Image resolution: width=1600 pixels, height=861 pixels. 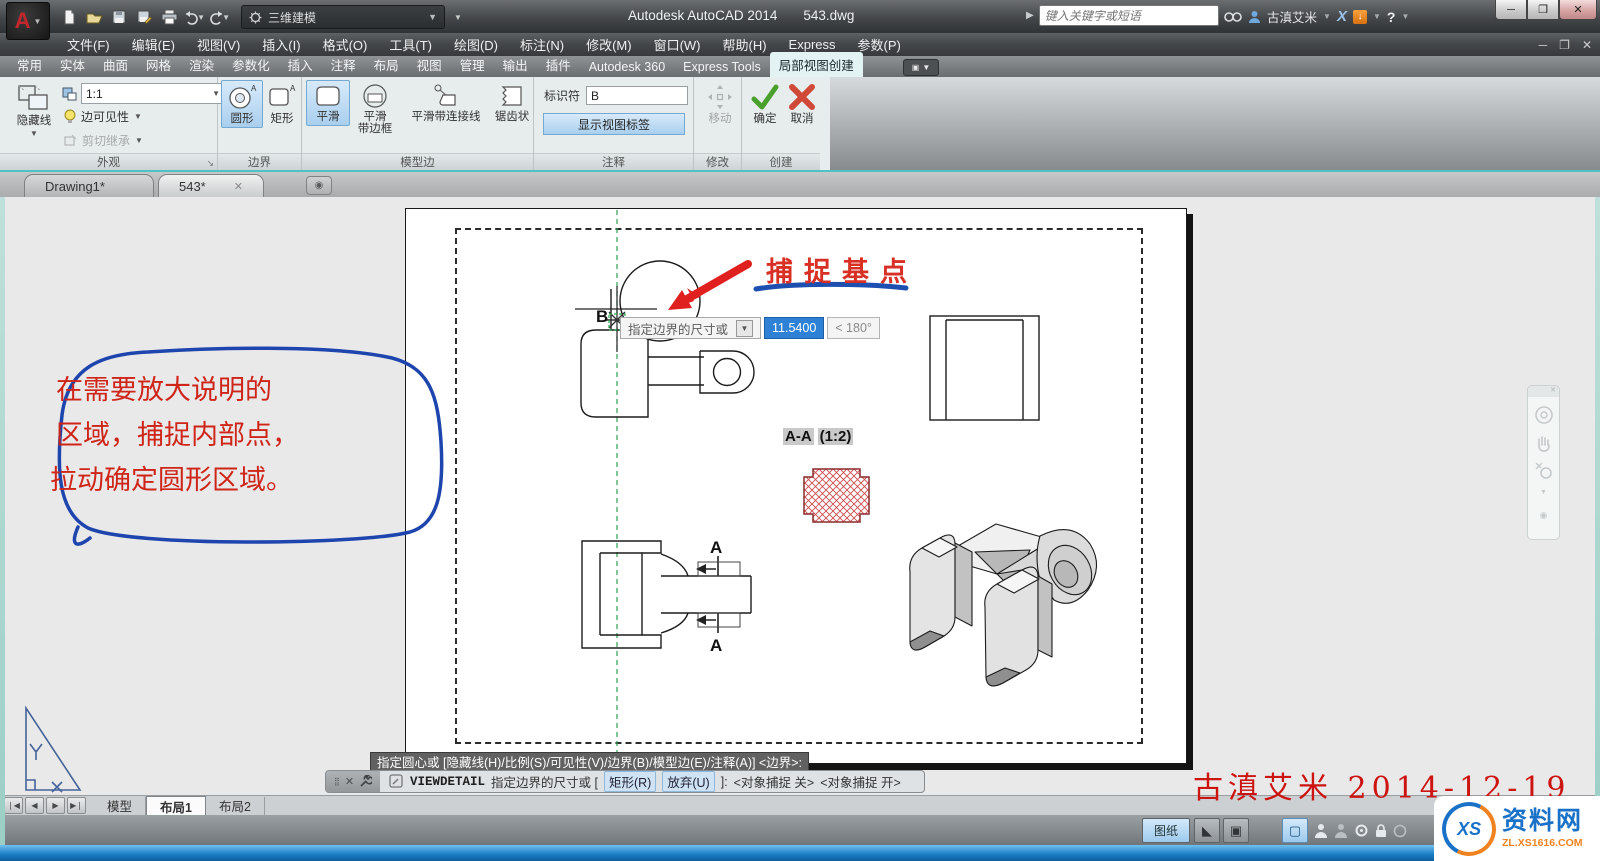 I want to click on open-file-button, so click(x=94, y=17).